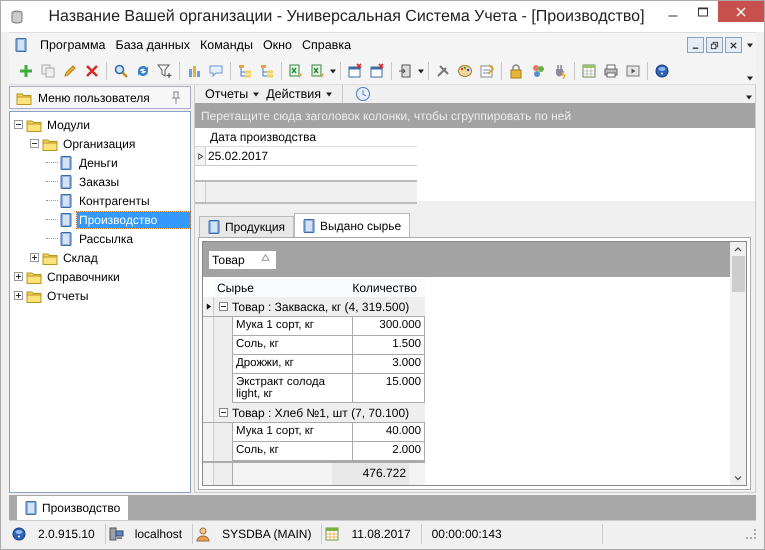  What do you see at coordinates (352, 225) in the screenshot?
I see `tab: Выдано сырье` at bounding box center [352, 225].